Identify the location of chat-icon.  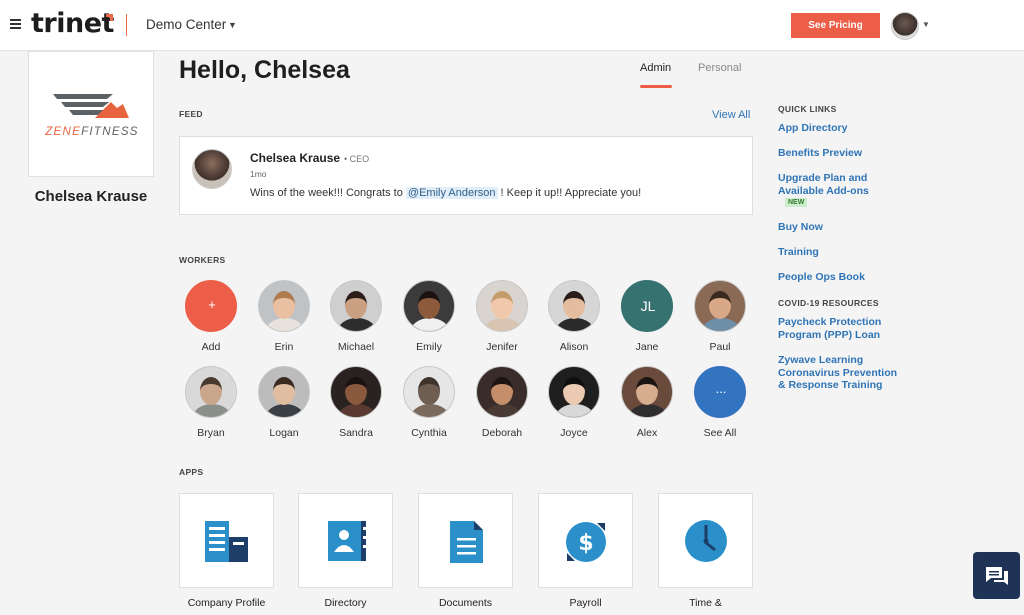
(997, 576).